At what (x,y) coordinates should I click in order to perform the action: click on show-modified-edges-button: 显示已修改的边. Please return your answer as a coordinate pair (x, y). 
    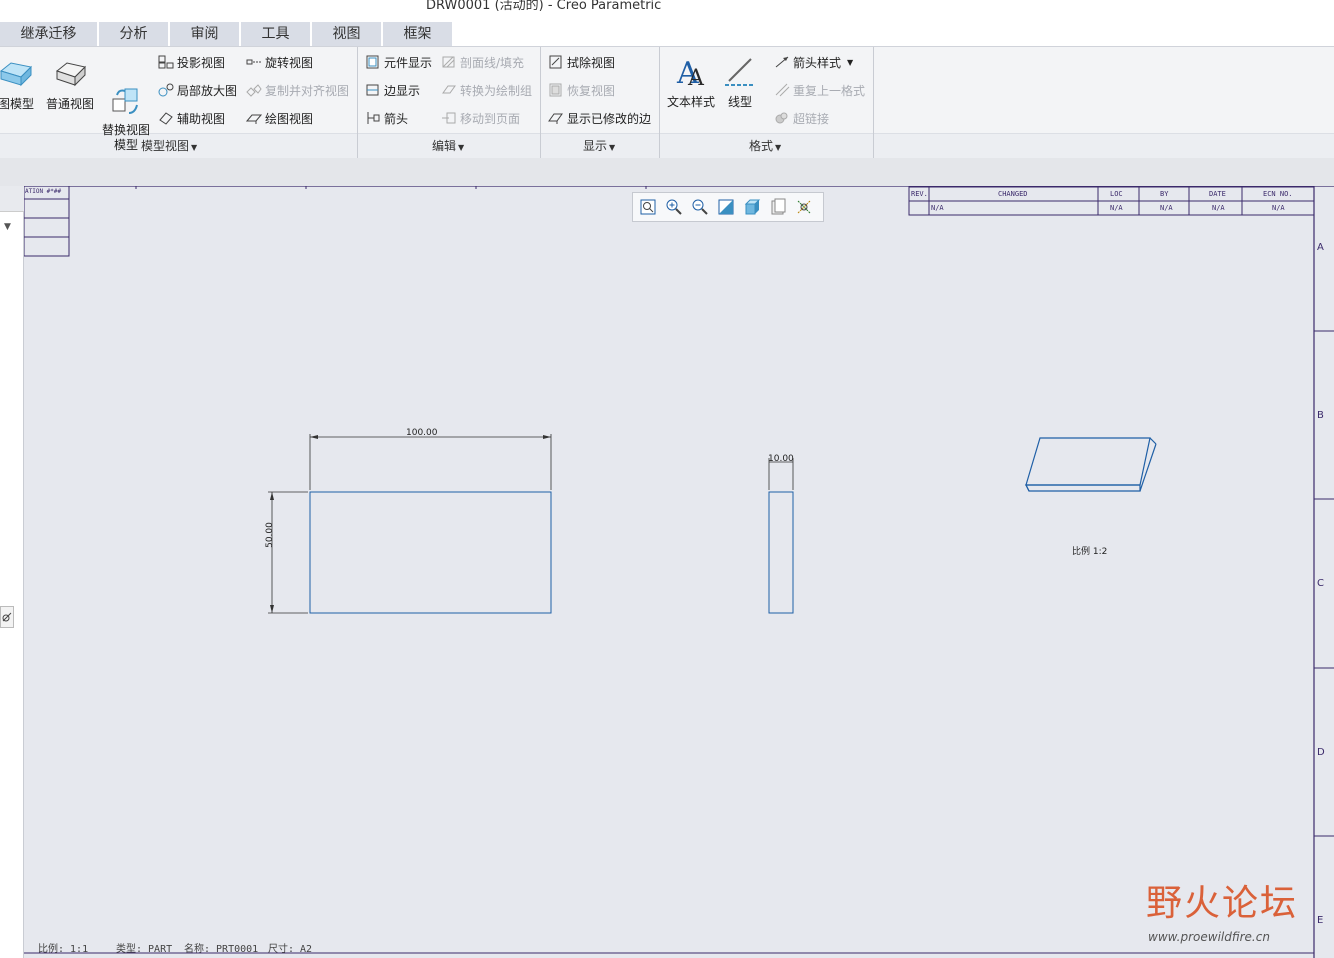
    Looking at the image, I should click on (599, 118).